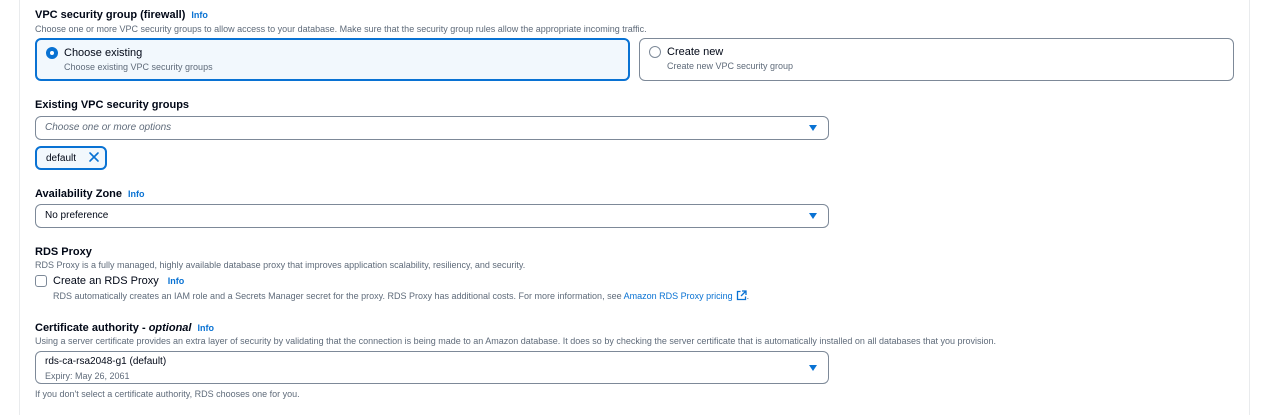  What do you see at coordinates (61, 158) in the screenshot?
I see `security-group-token-label: default` at bounding box center [61, 158].